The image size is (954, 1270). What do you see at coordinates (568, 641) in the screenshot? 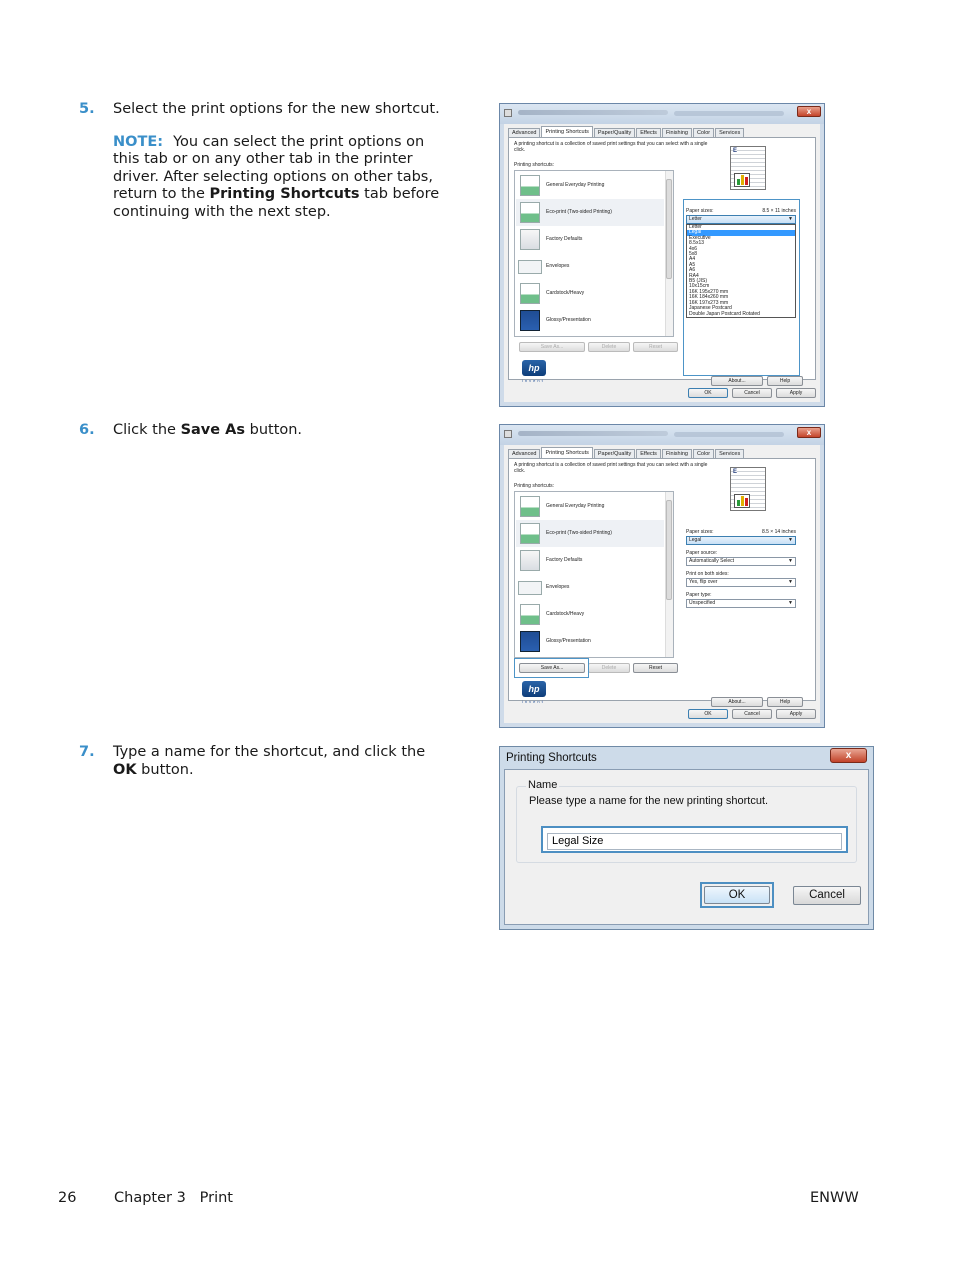
I see `item-label: Glossy/Presentation` at bounding box center [568, 641].